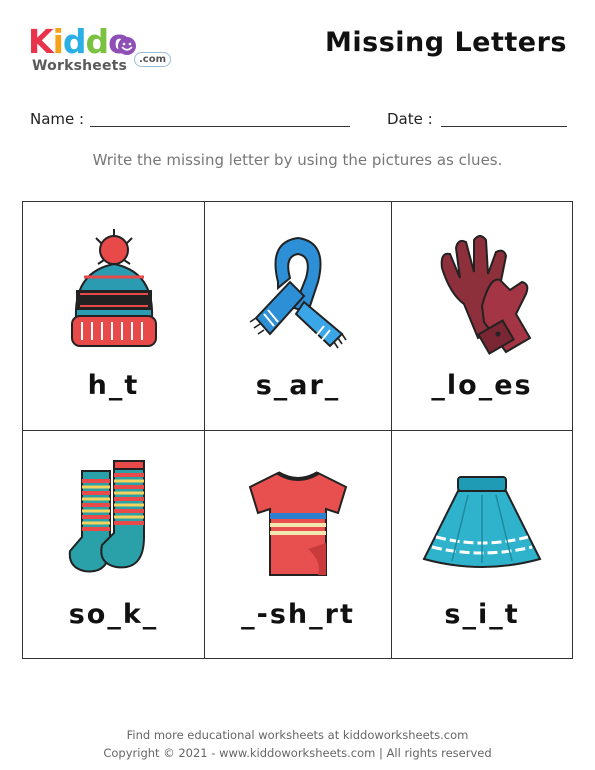 The height and width of the screenshot is (770, 595). Describe the element at coordinates (153, 59) in the screenshot. I see `logo-dotcom-badge: .com` at that location.